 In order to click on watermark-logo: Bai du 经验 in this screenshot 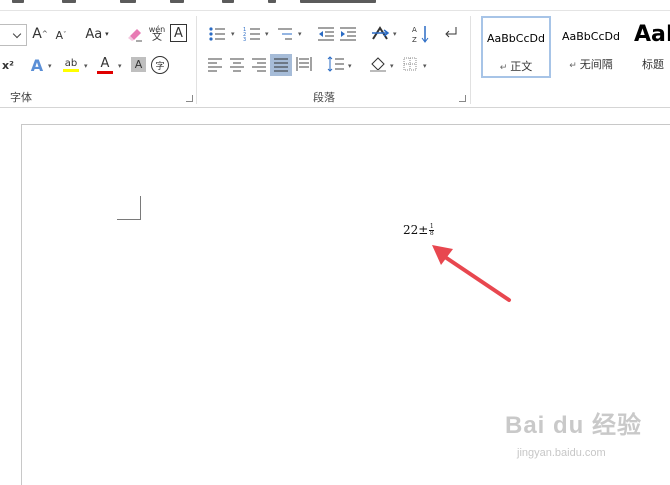, I will do `click(574, 425)`.